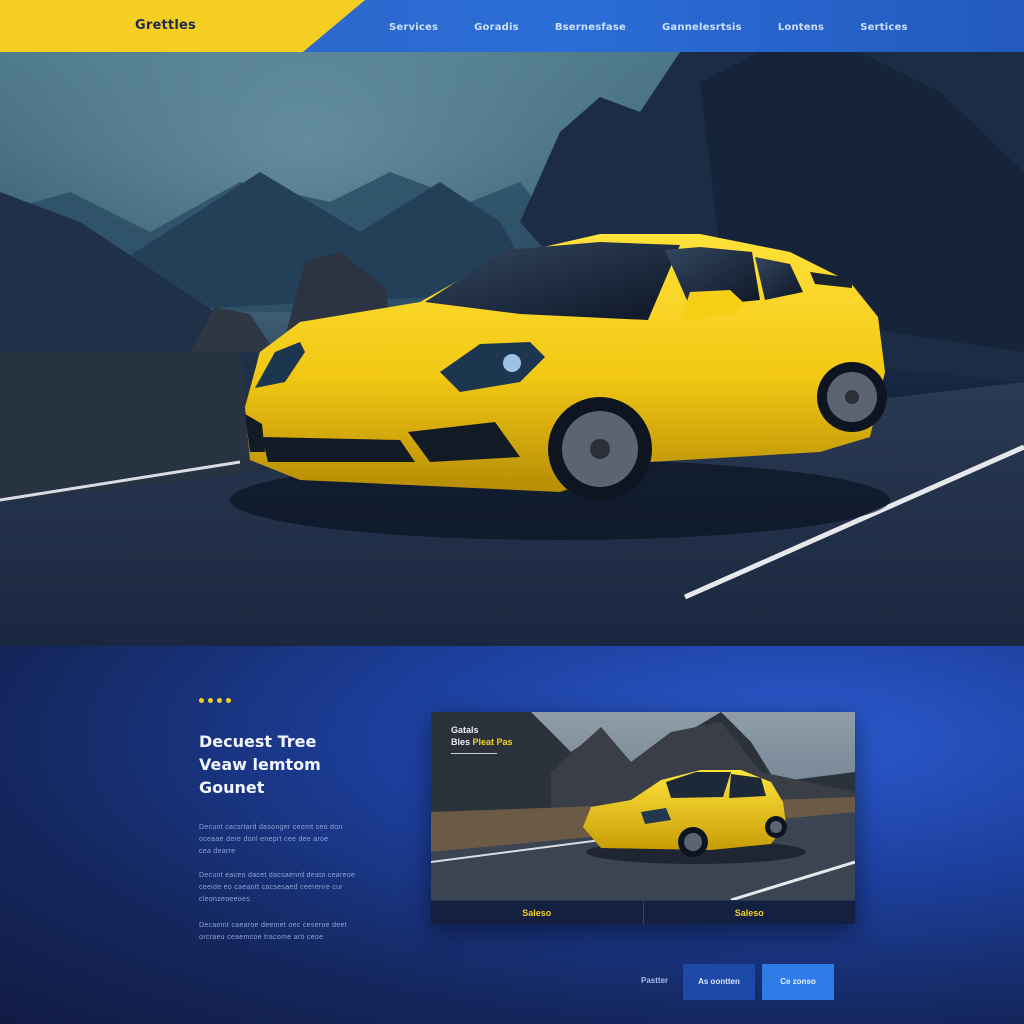 The height and width of the screenshot is (1024, 1024). What do you see at coordinates (537, 912) in the screenshot?
I see `preview-tab-left: Saleso` at bounding box center [537, 912].